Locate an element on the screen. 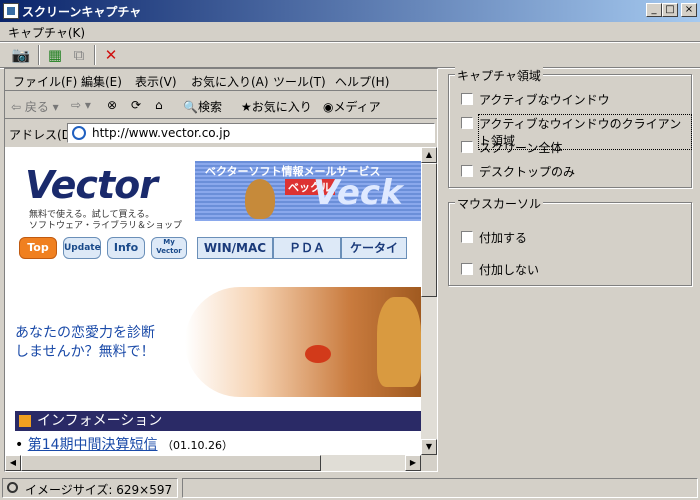 The image size is (700, 500). browser-favorites: ★お気に入り is located at coordinates (276, 107).